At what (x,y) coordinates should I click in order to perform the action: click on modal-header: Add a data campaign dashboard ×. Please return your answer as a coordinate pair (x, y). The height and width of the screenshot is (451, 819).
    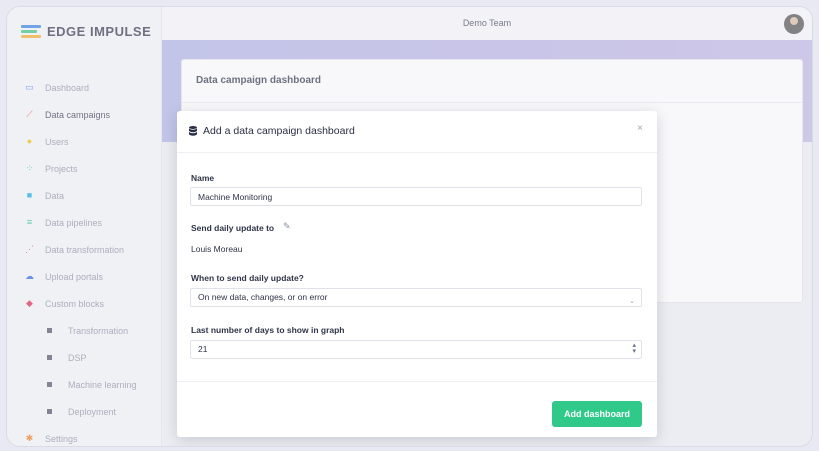
    Looking at the image, I should click on (417, 132).